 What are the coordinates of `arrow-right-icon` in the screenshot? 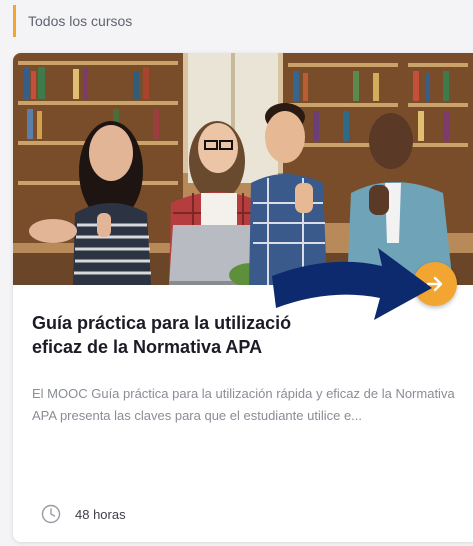 It's located at (434, 284).